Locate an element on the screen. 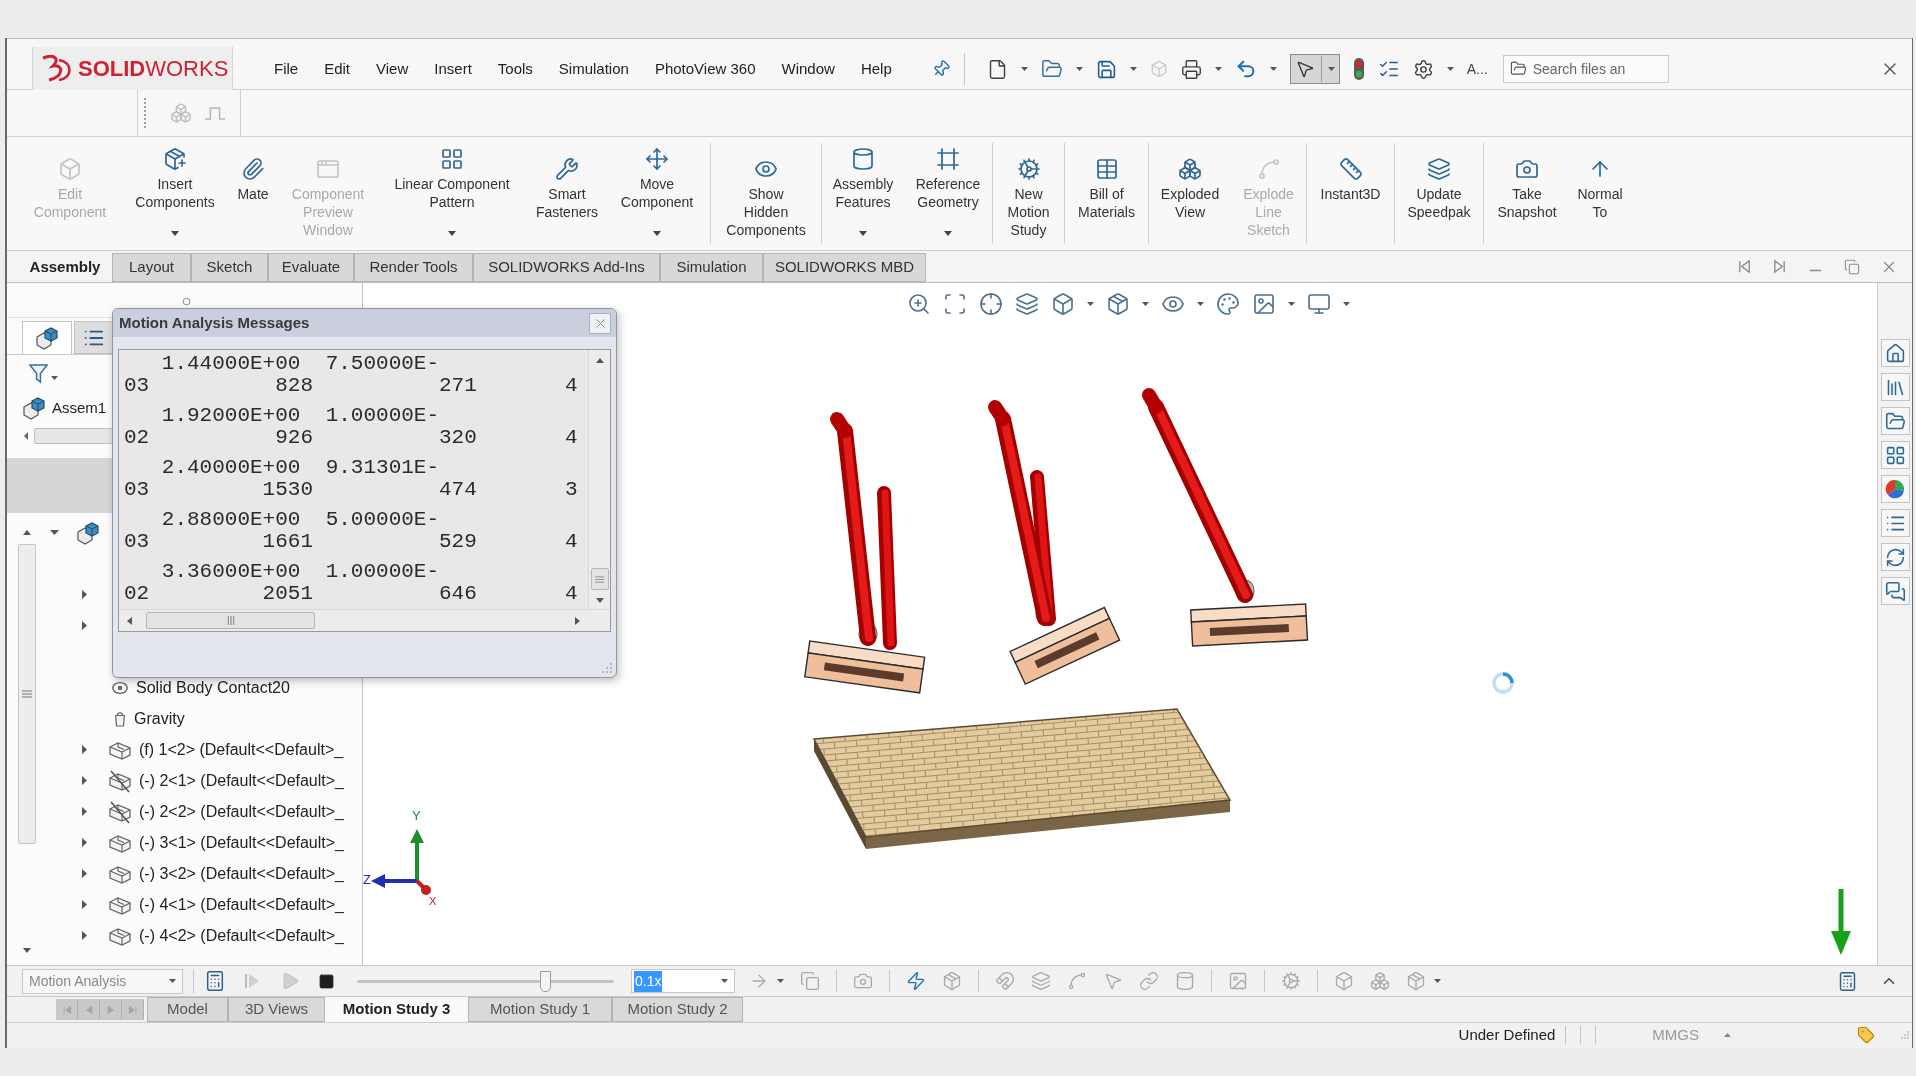  lightning-icon is located at coordinates (916, 981).